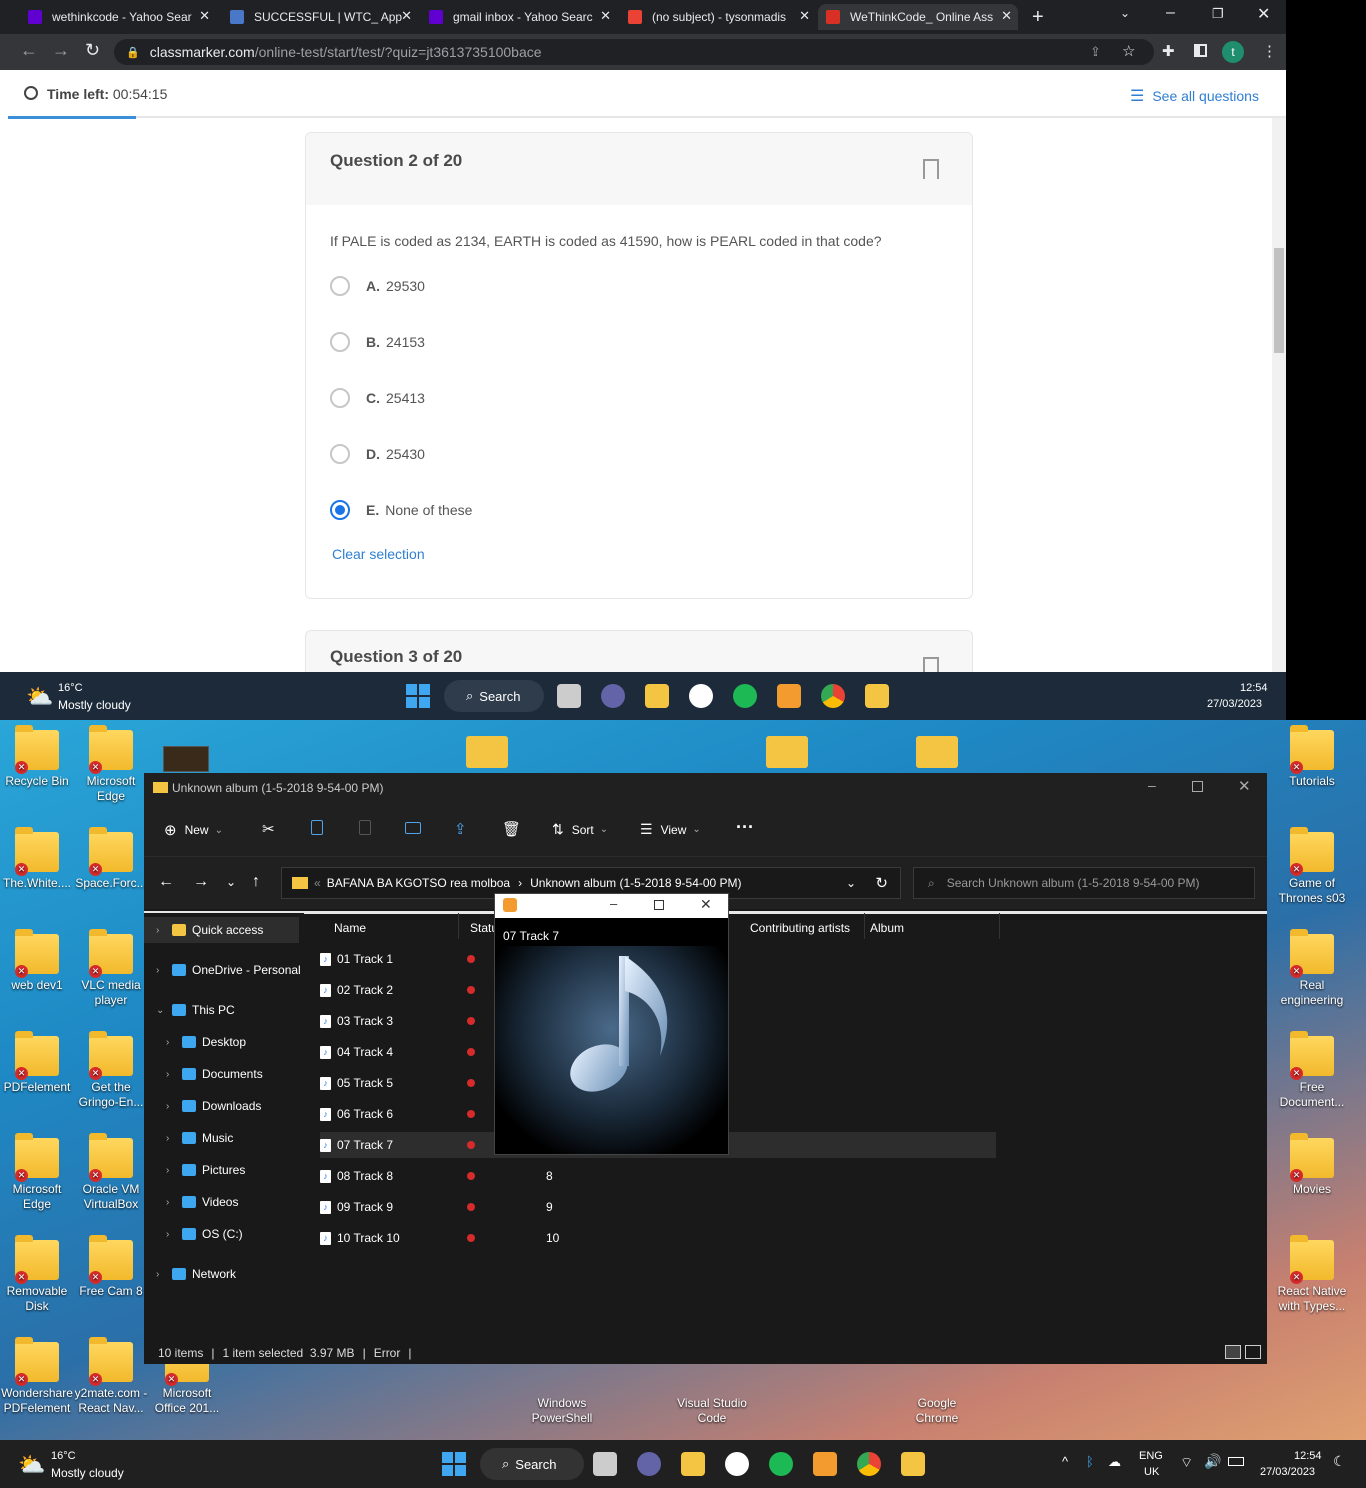 This screenshot has height=1488, width=1366. I want to click on nav-item: › Pictures, so click(224, 1170).